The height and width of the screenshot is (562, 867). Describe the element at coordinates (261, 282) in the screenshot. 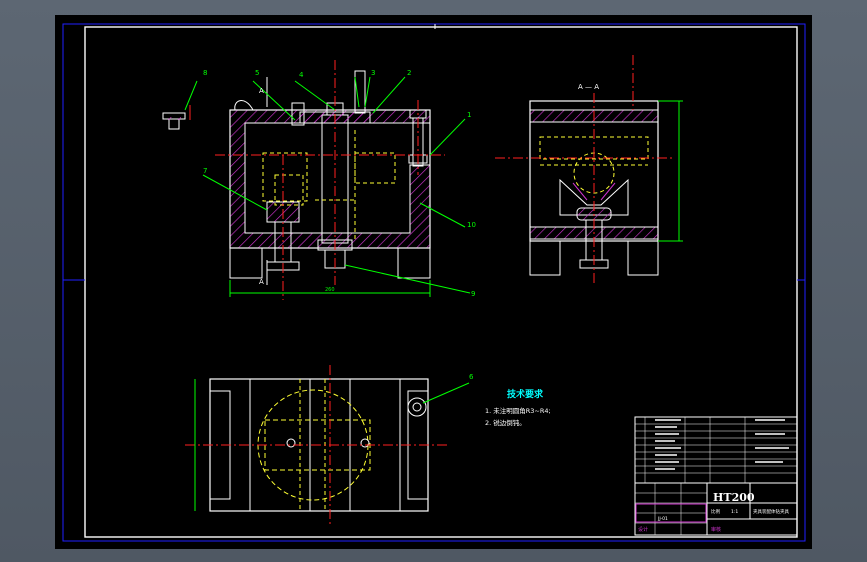

I see `view-marker-bottom: A` at that location.